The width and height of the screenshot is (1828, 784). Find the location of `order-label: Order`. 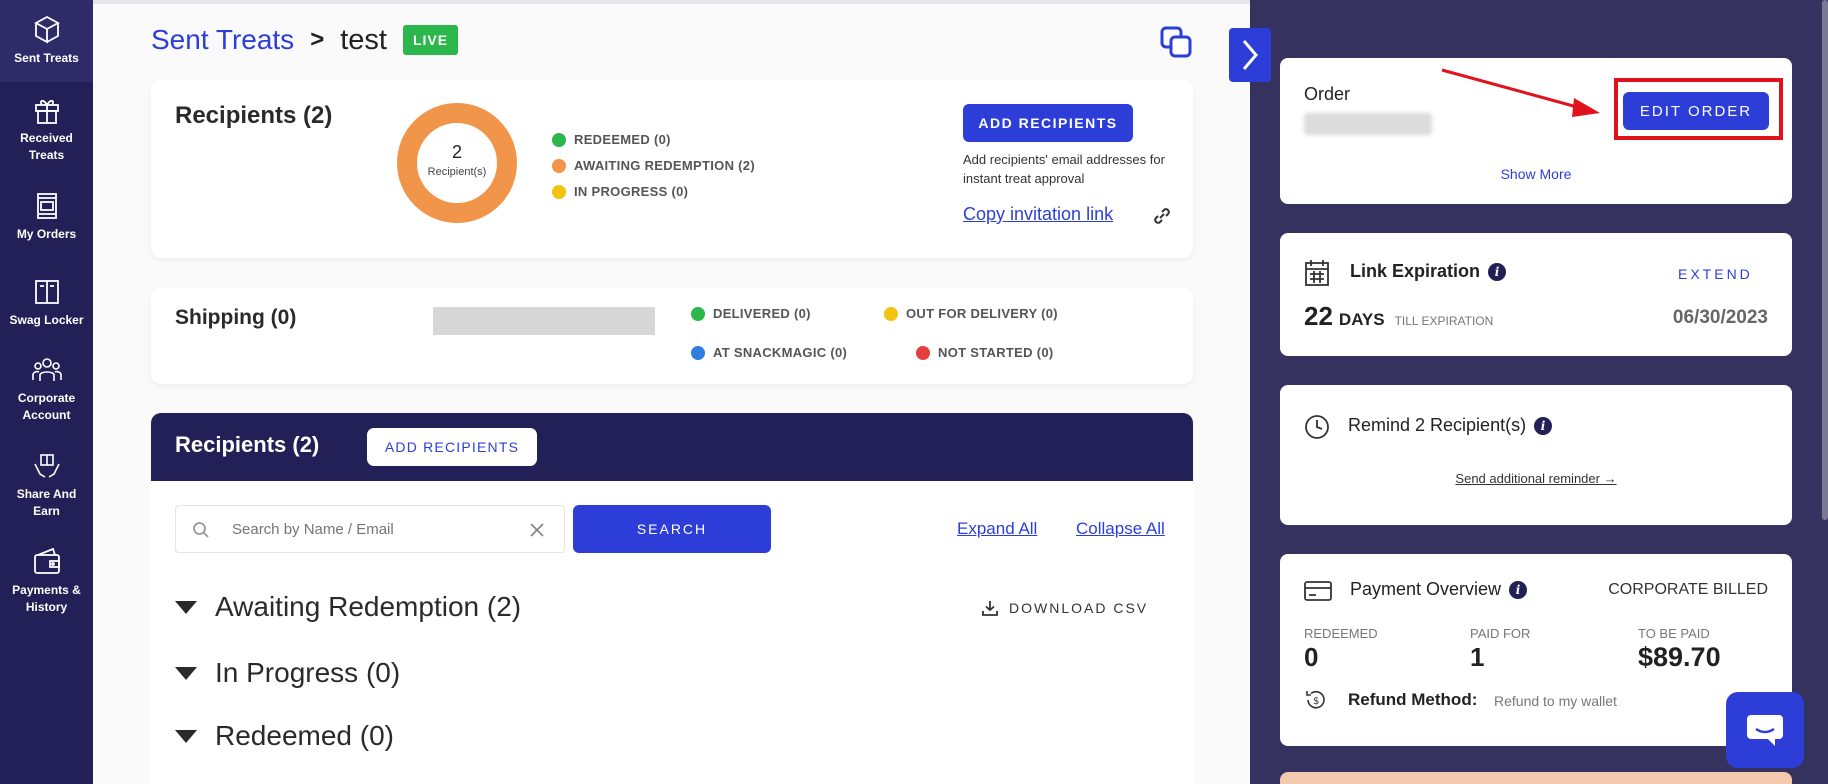

order-label: Order is located at coordinates (1327, 94).